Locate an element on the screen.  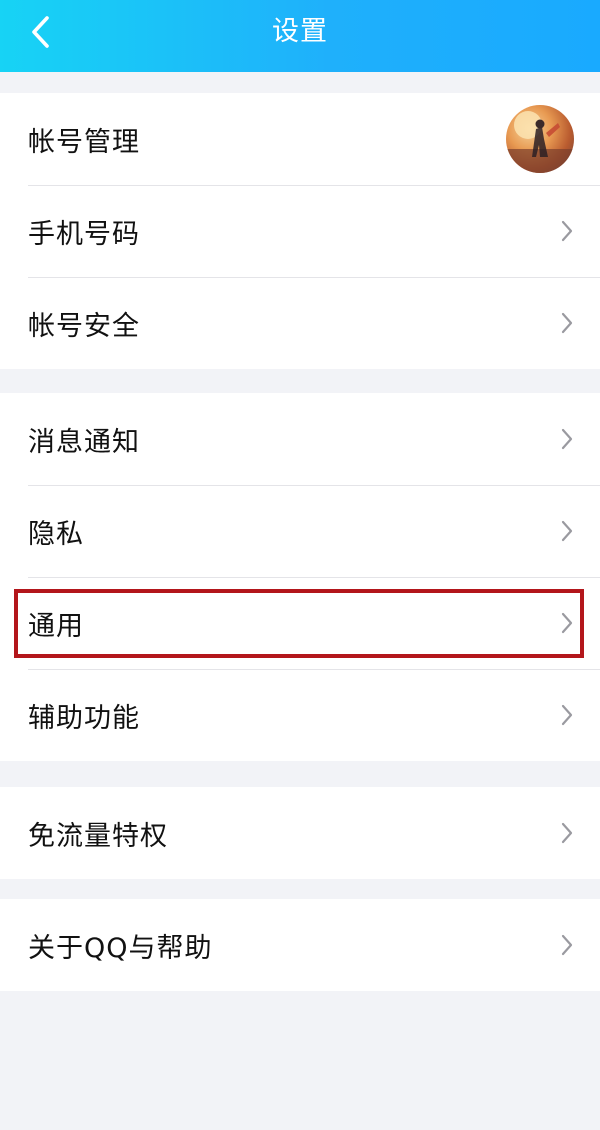
settings-row-phone-number: 手机号码 is located at coordinates (300, 231).